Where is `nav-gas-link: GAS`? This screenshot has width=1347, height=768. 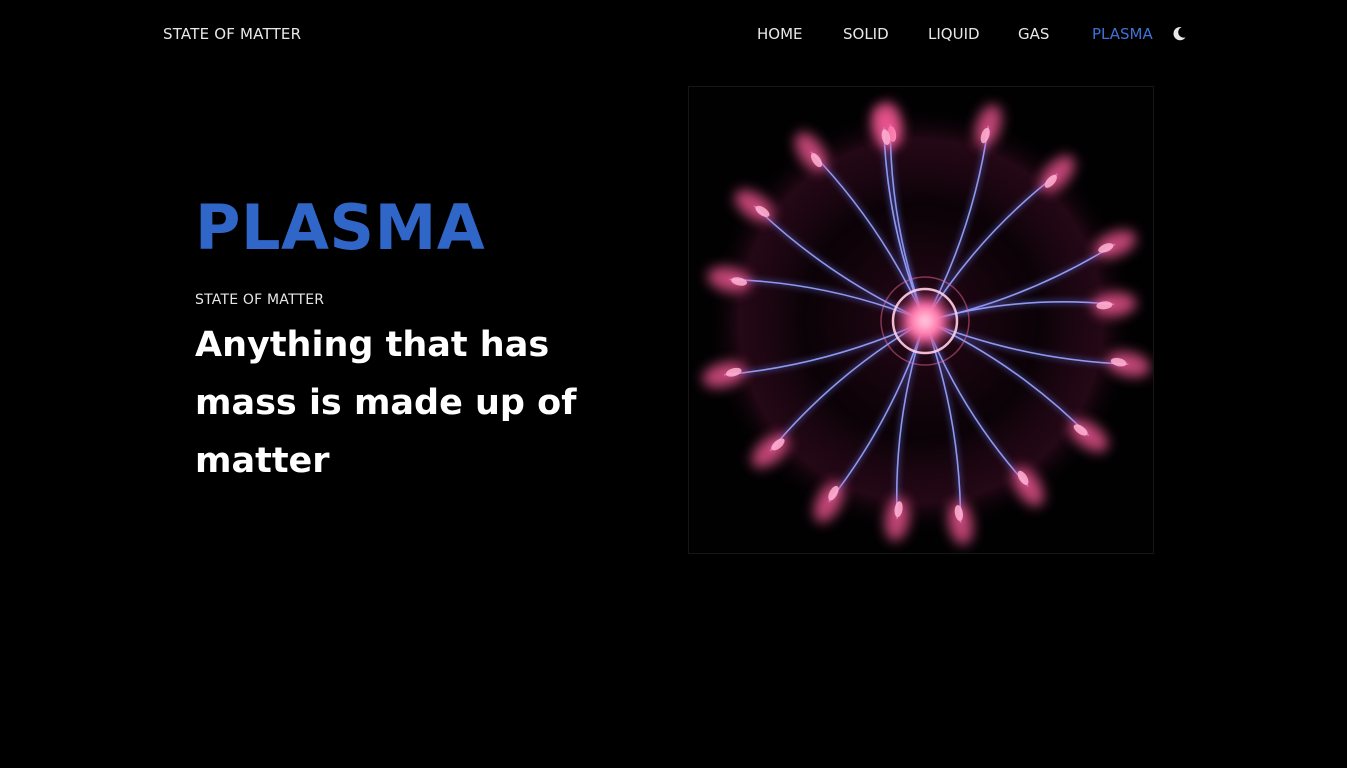 nav-gas-link: GAS is located at coordinates (1033, 34).